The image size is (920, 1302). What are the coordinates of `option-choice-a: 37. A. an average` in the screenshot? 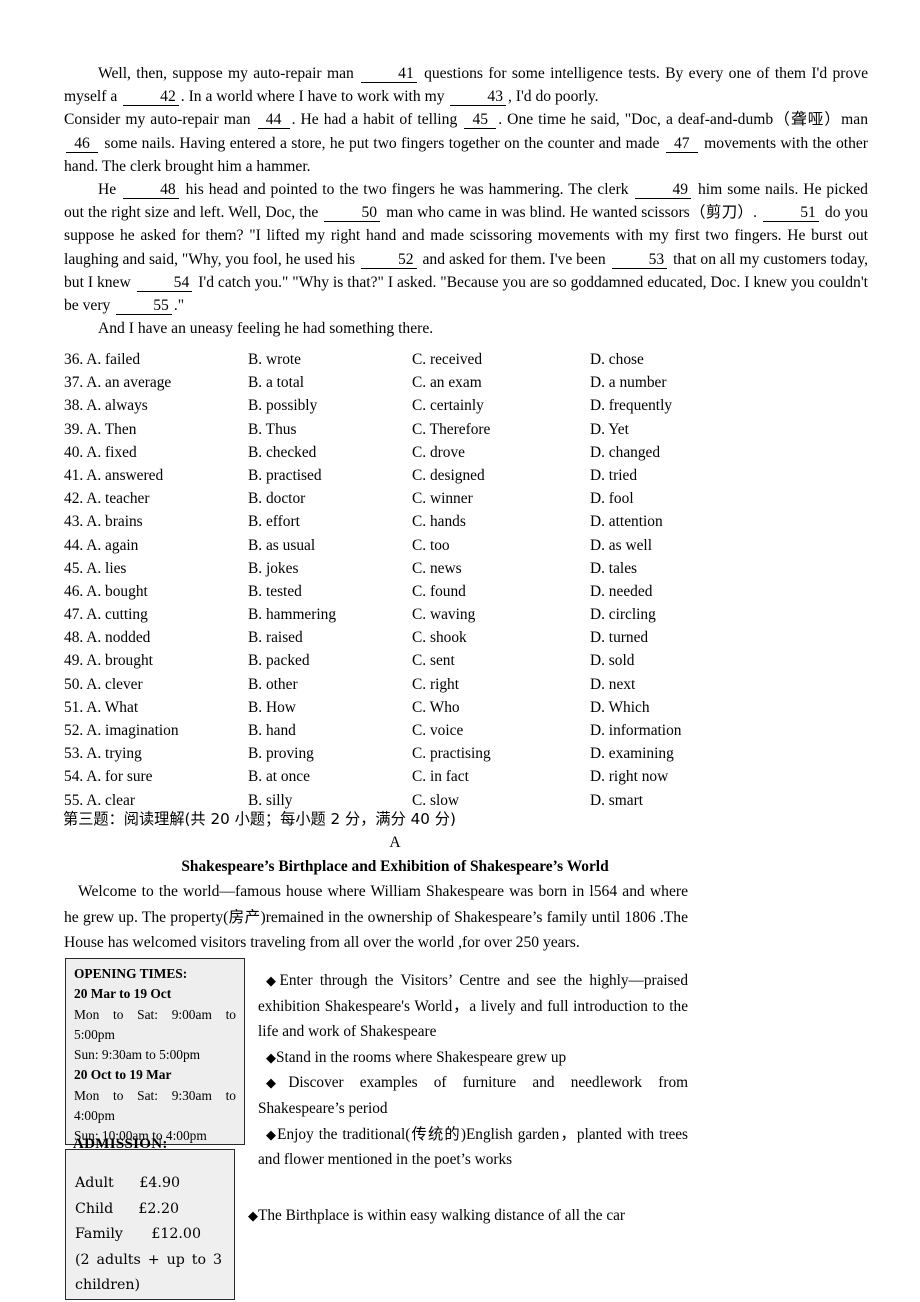 It's located at (117, 382).